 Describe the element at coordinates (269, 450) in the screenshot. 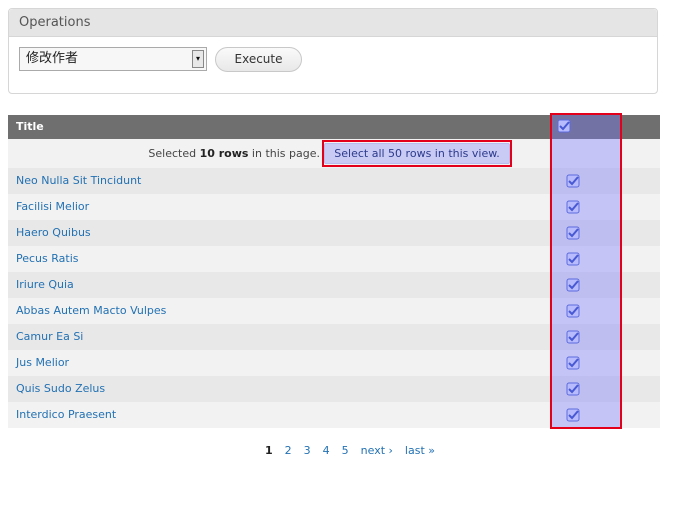

I see `pager-page-1: 1` at that location.